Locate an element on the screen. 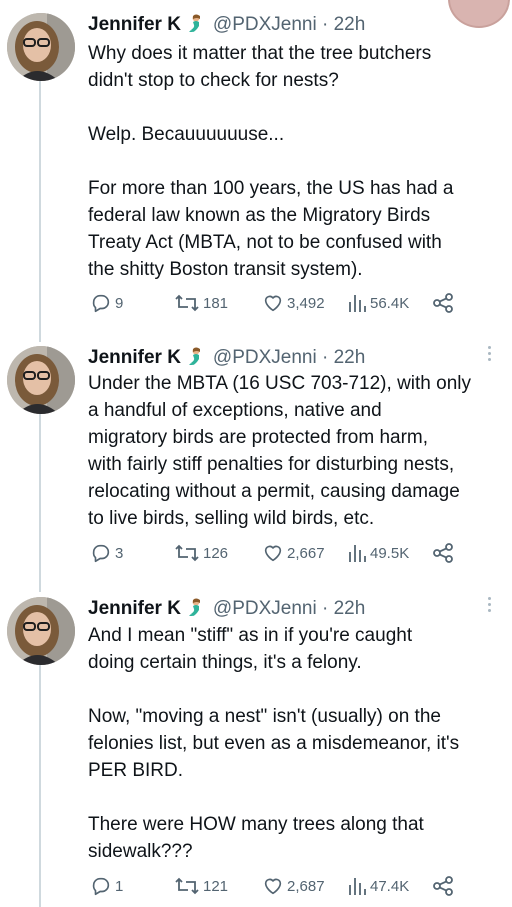 The height and width of the screenshot is (907, 512). reply-count: 3 is located at coordinates (119, 553).